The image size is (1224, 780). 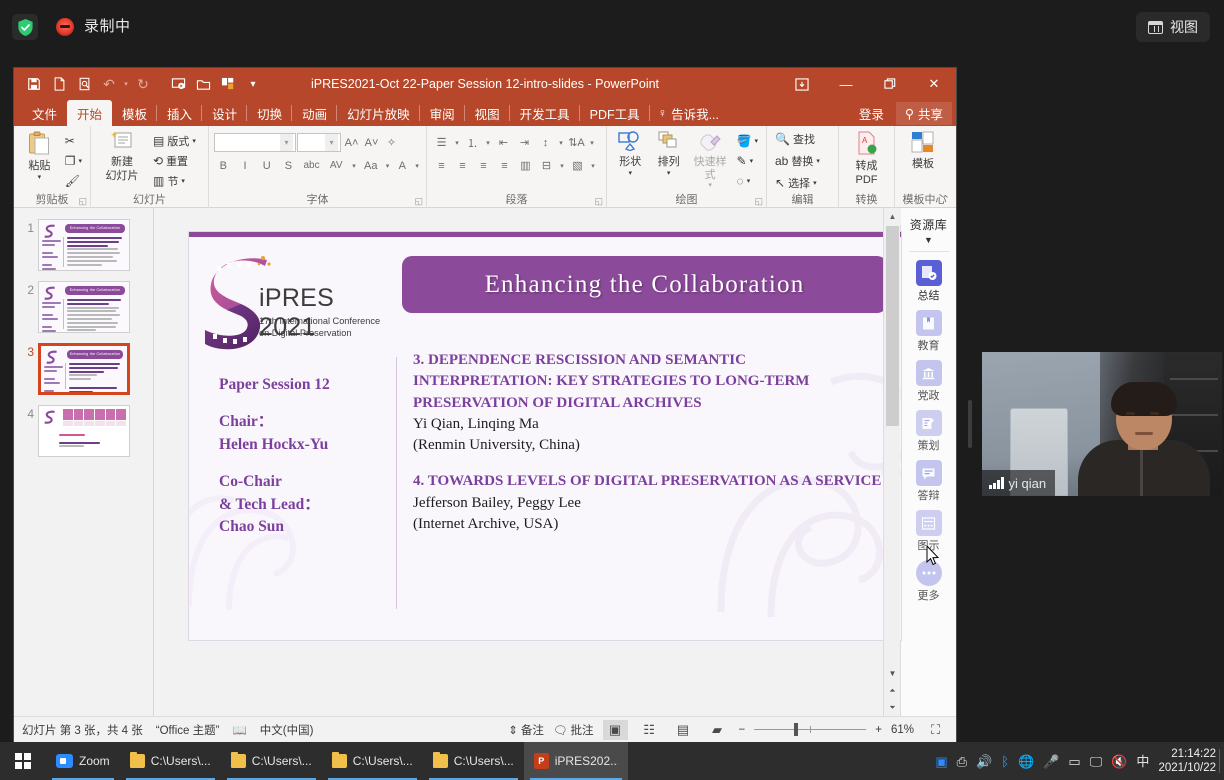 What do you see at coordinates (928, 462) in the screenshot?
I see `resource-library-panel: 资源库 ▼ 总结 教育 党政 策划 答辩 图示 更多` at bounding box center [928, 462].